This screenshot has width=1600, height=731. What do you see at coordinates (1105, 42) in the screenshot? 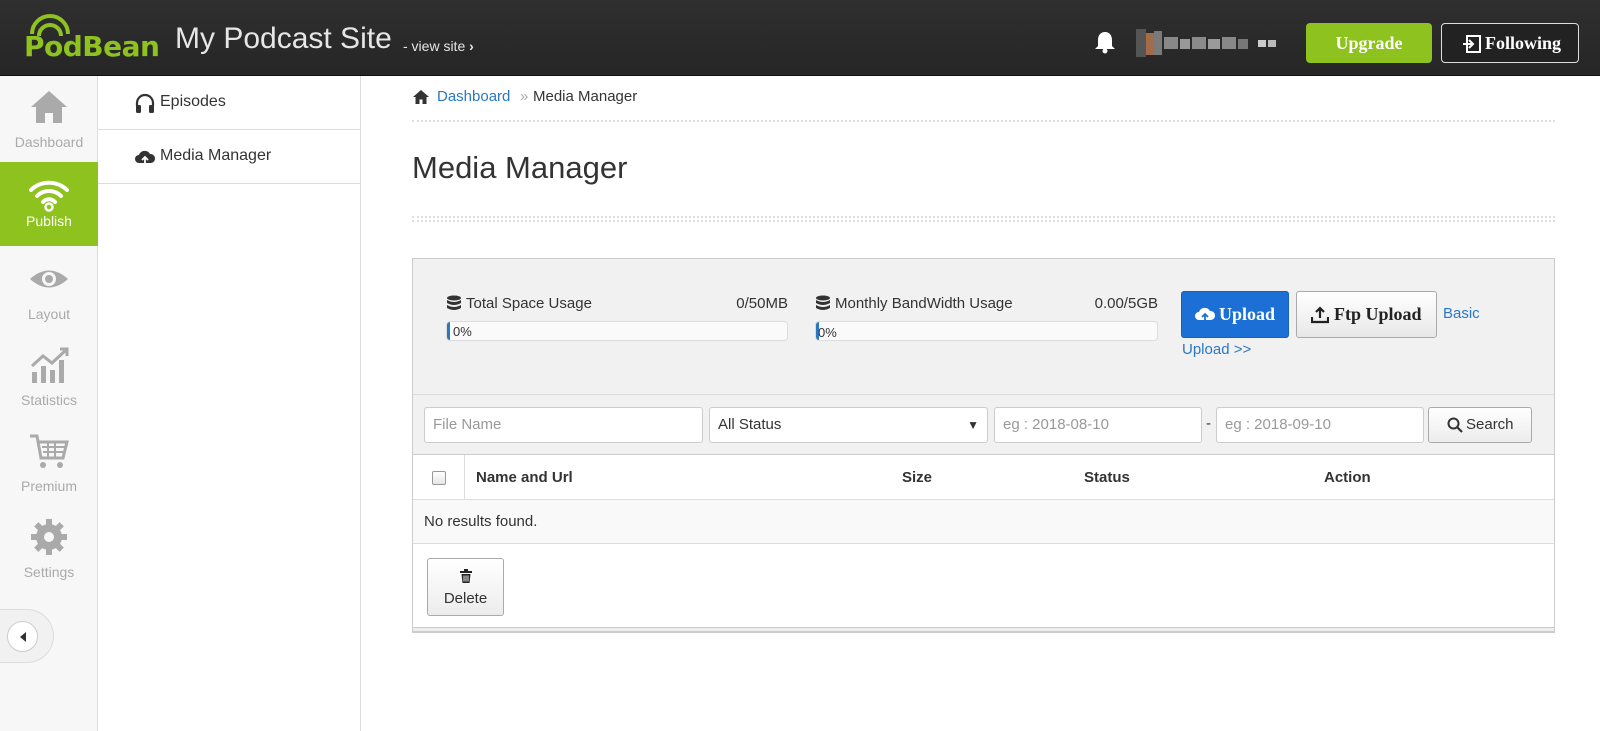
I see `bell-icon` at bounding box center [1105, 42].